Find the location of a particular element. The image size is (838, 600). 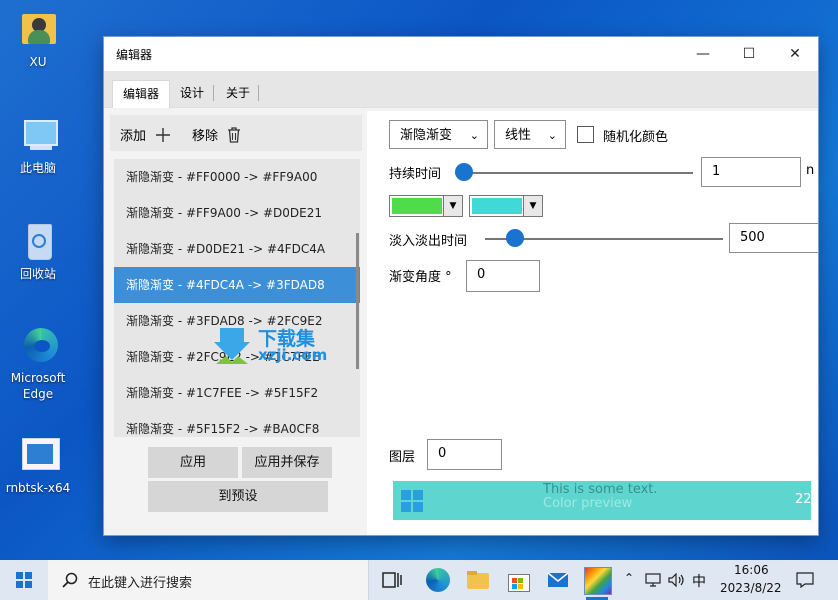

duration-label: 持续时间 is located at coordinates (415, 174).